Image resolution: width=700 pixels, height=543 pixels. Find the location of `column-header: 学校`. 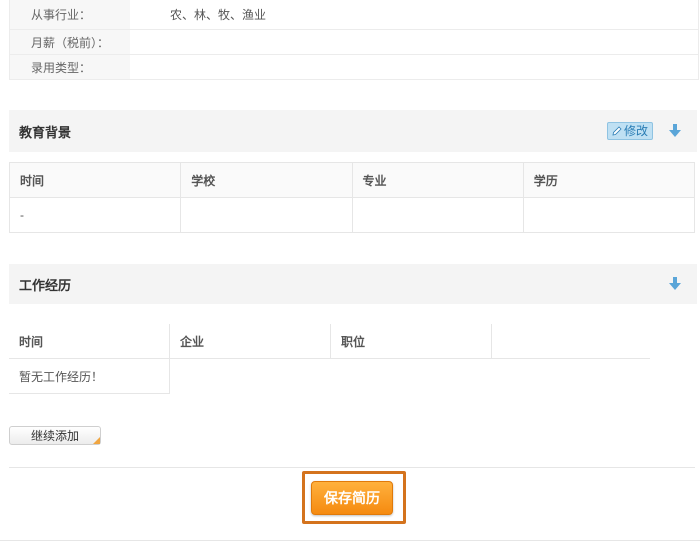

column-header: 学校 is located at coordinates (266, 180).